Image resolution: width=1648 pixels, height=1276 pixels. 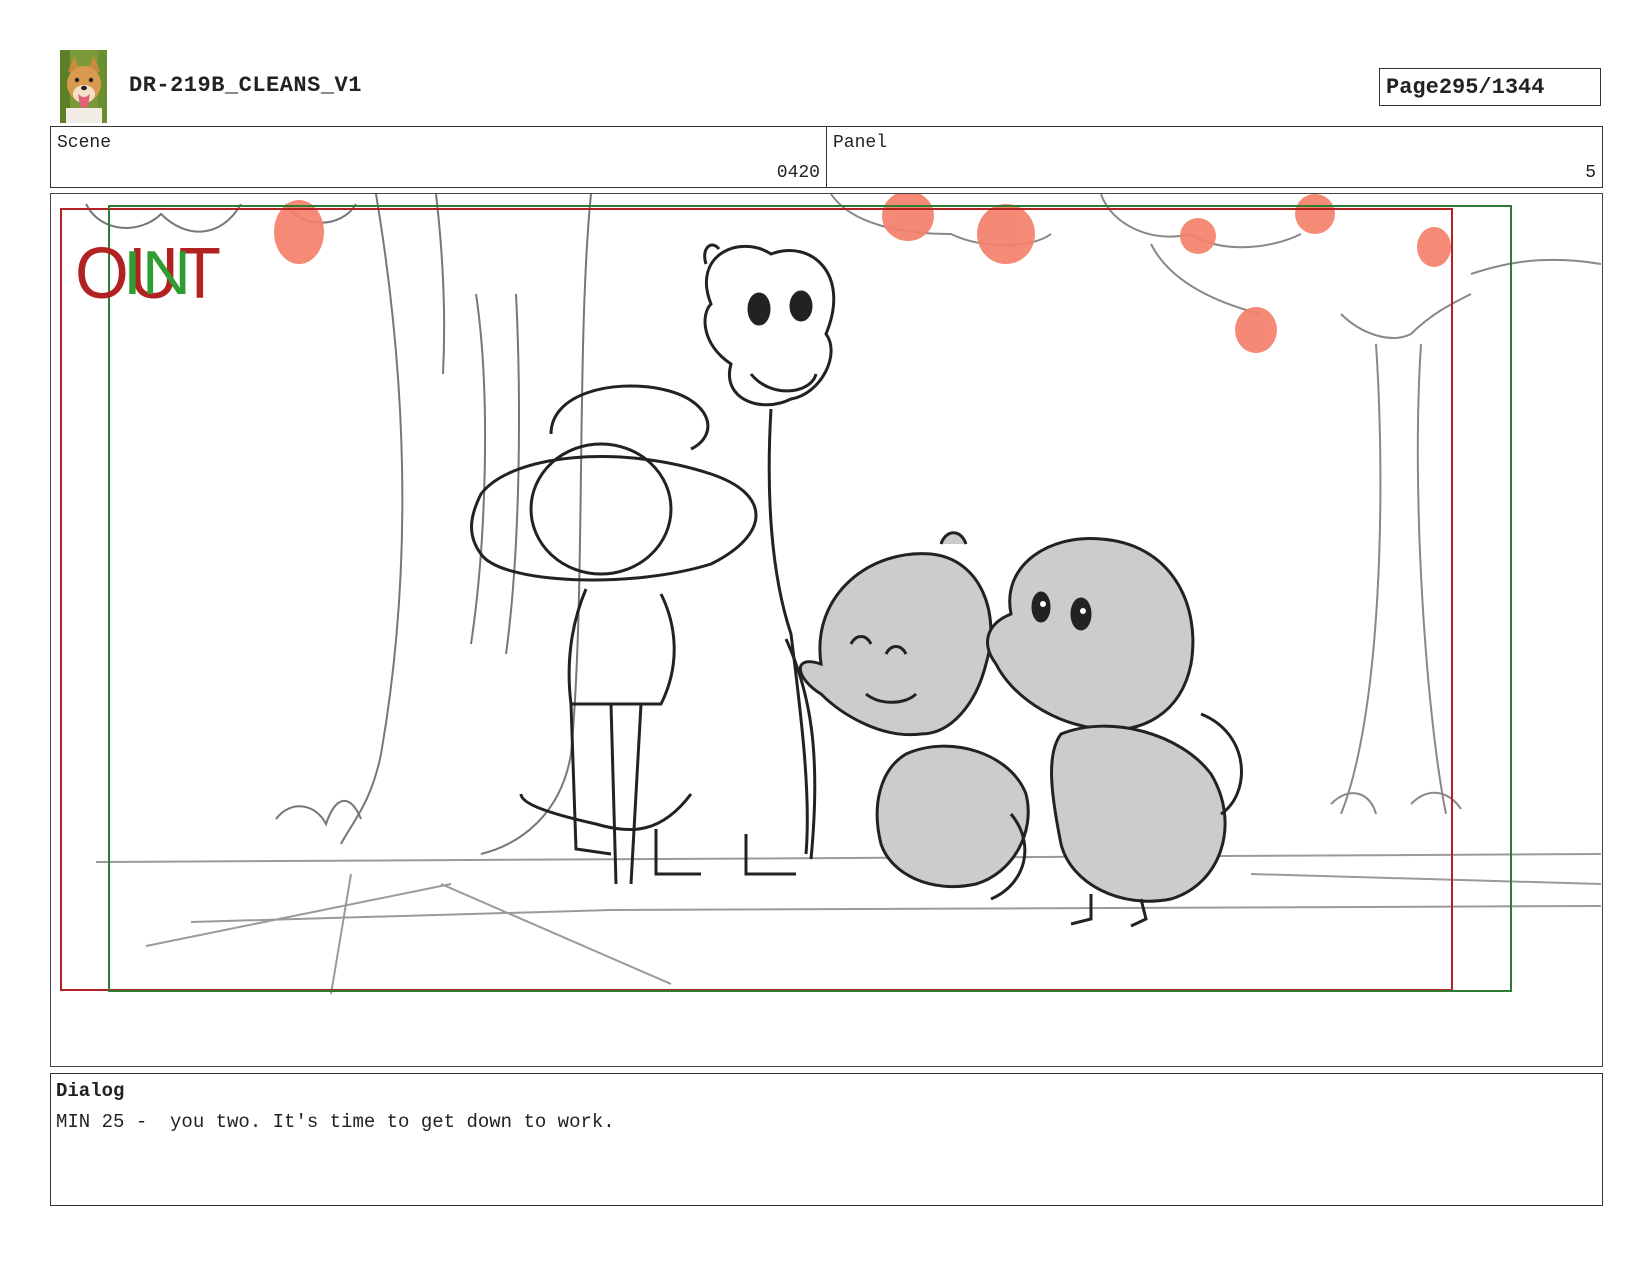 I want to click on panel-value: 5, so click(x=1590, y=173).